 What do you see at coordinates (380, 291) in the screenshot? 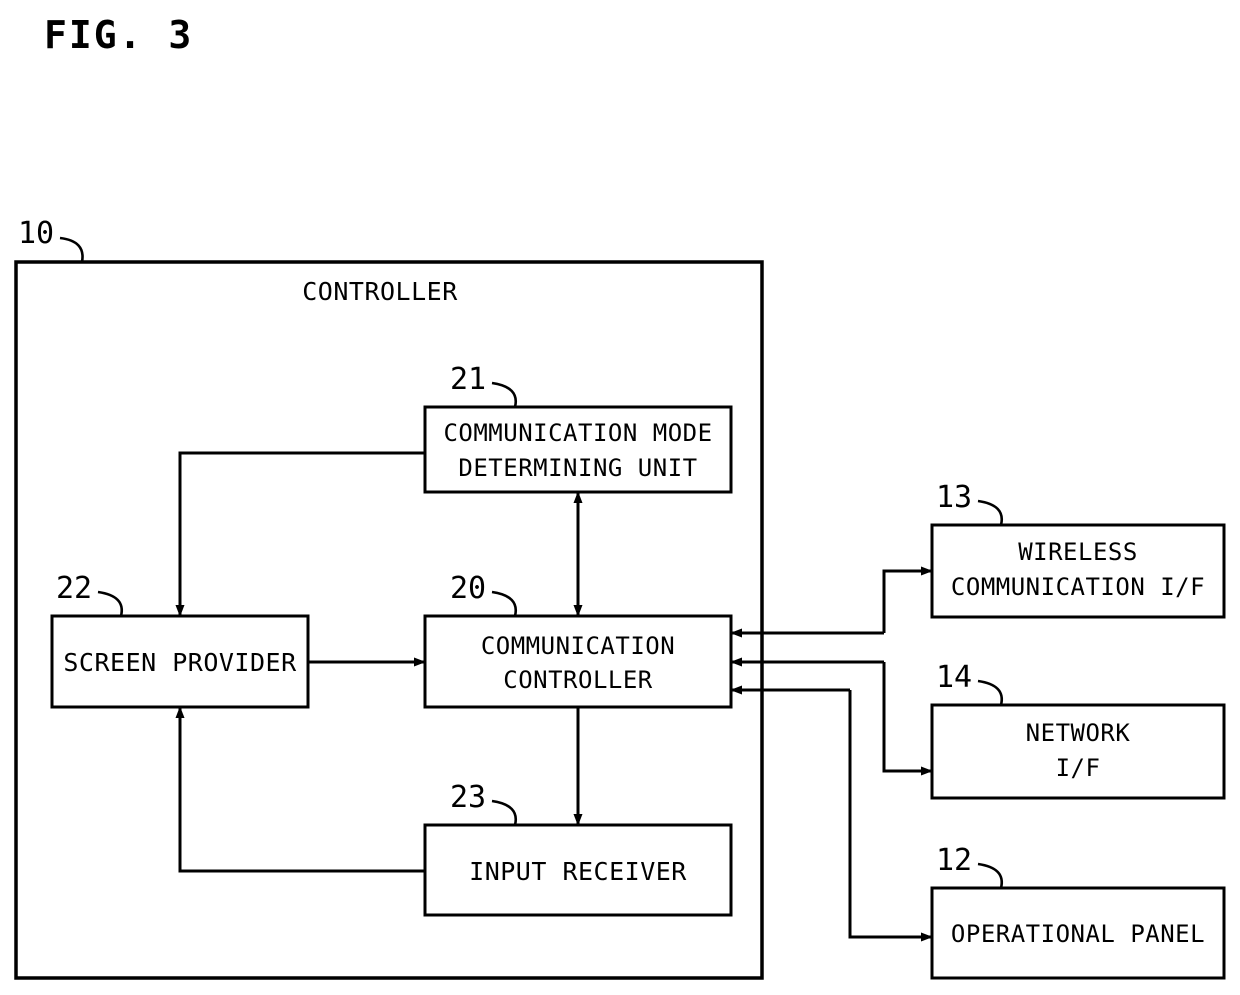
I see `controller-label: CONTROLLER` at bounding box center [380, 291].